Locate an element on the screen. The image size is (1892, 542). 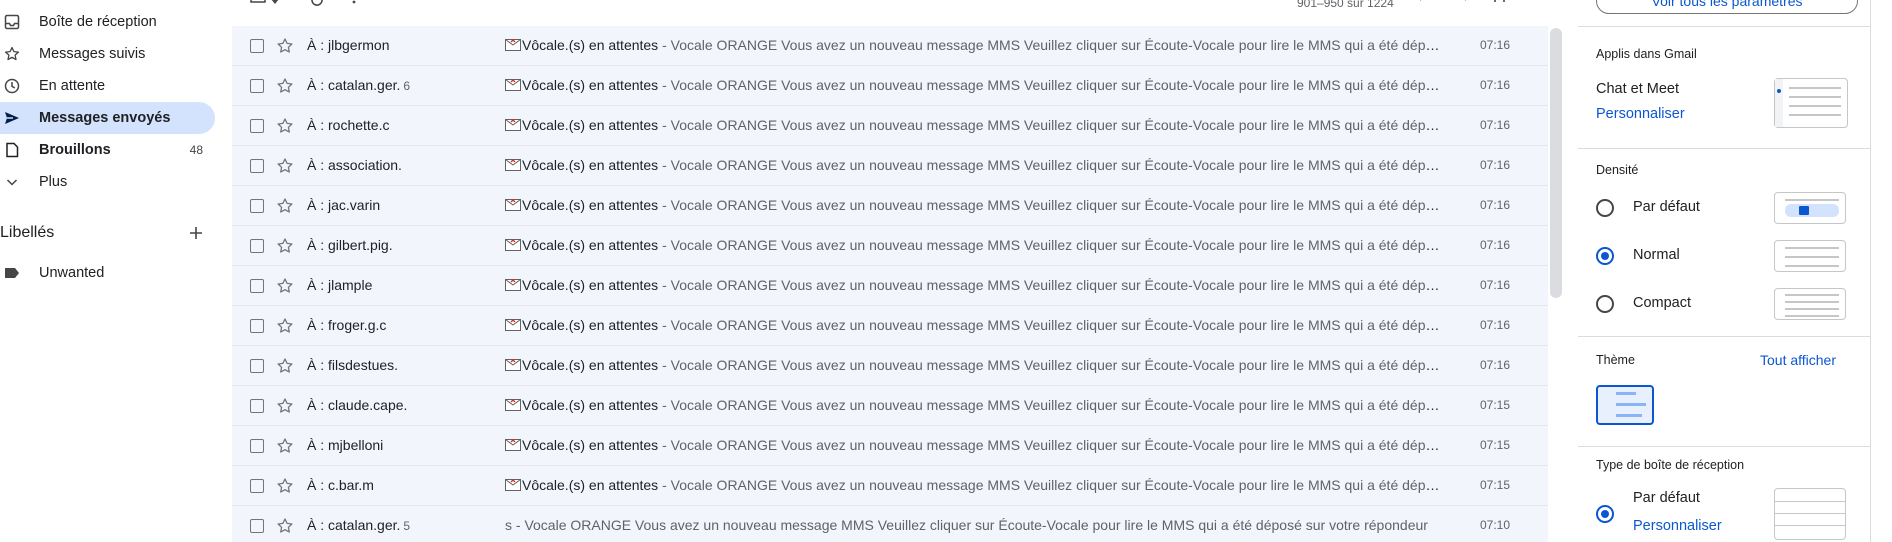
thread-count: 5 is located at coordinates (407, 526).